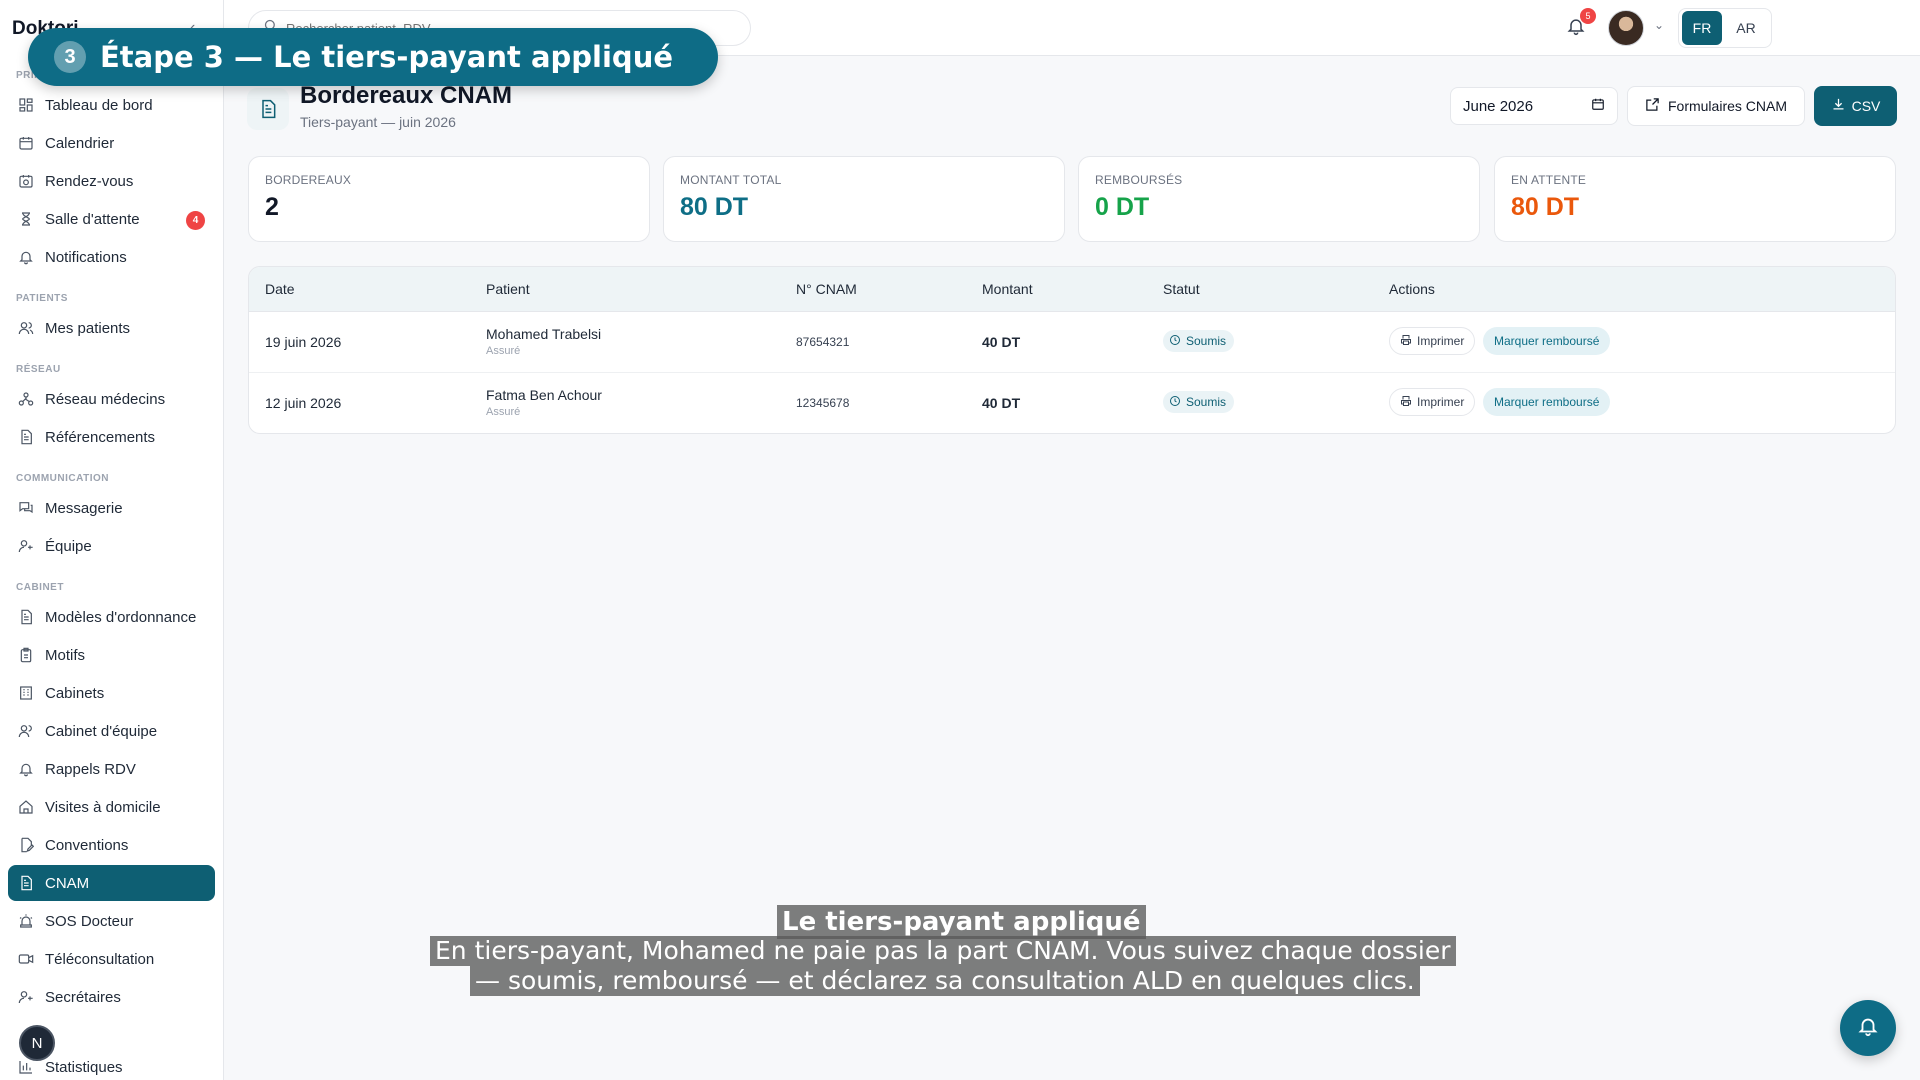 The image size is (1920, 1080). Describe the element at coordinates (111, 219) in the screenshot. I see `sidebar-item-waiting-room: Salle d'attente 4` at that location.